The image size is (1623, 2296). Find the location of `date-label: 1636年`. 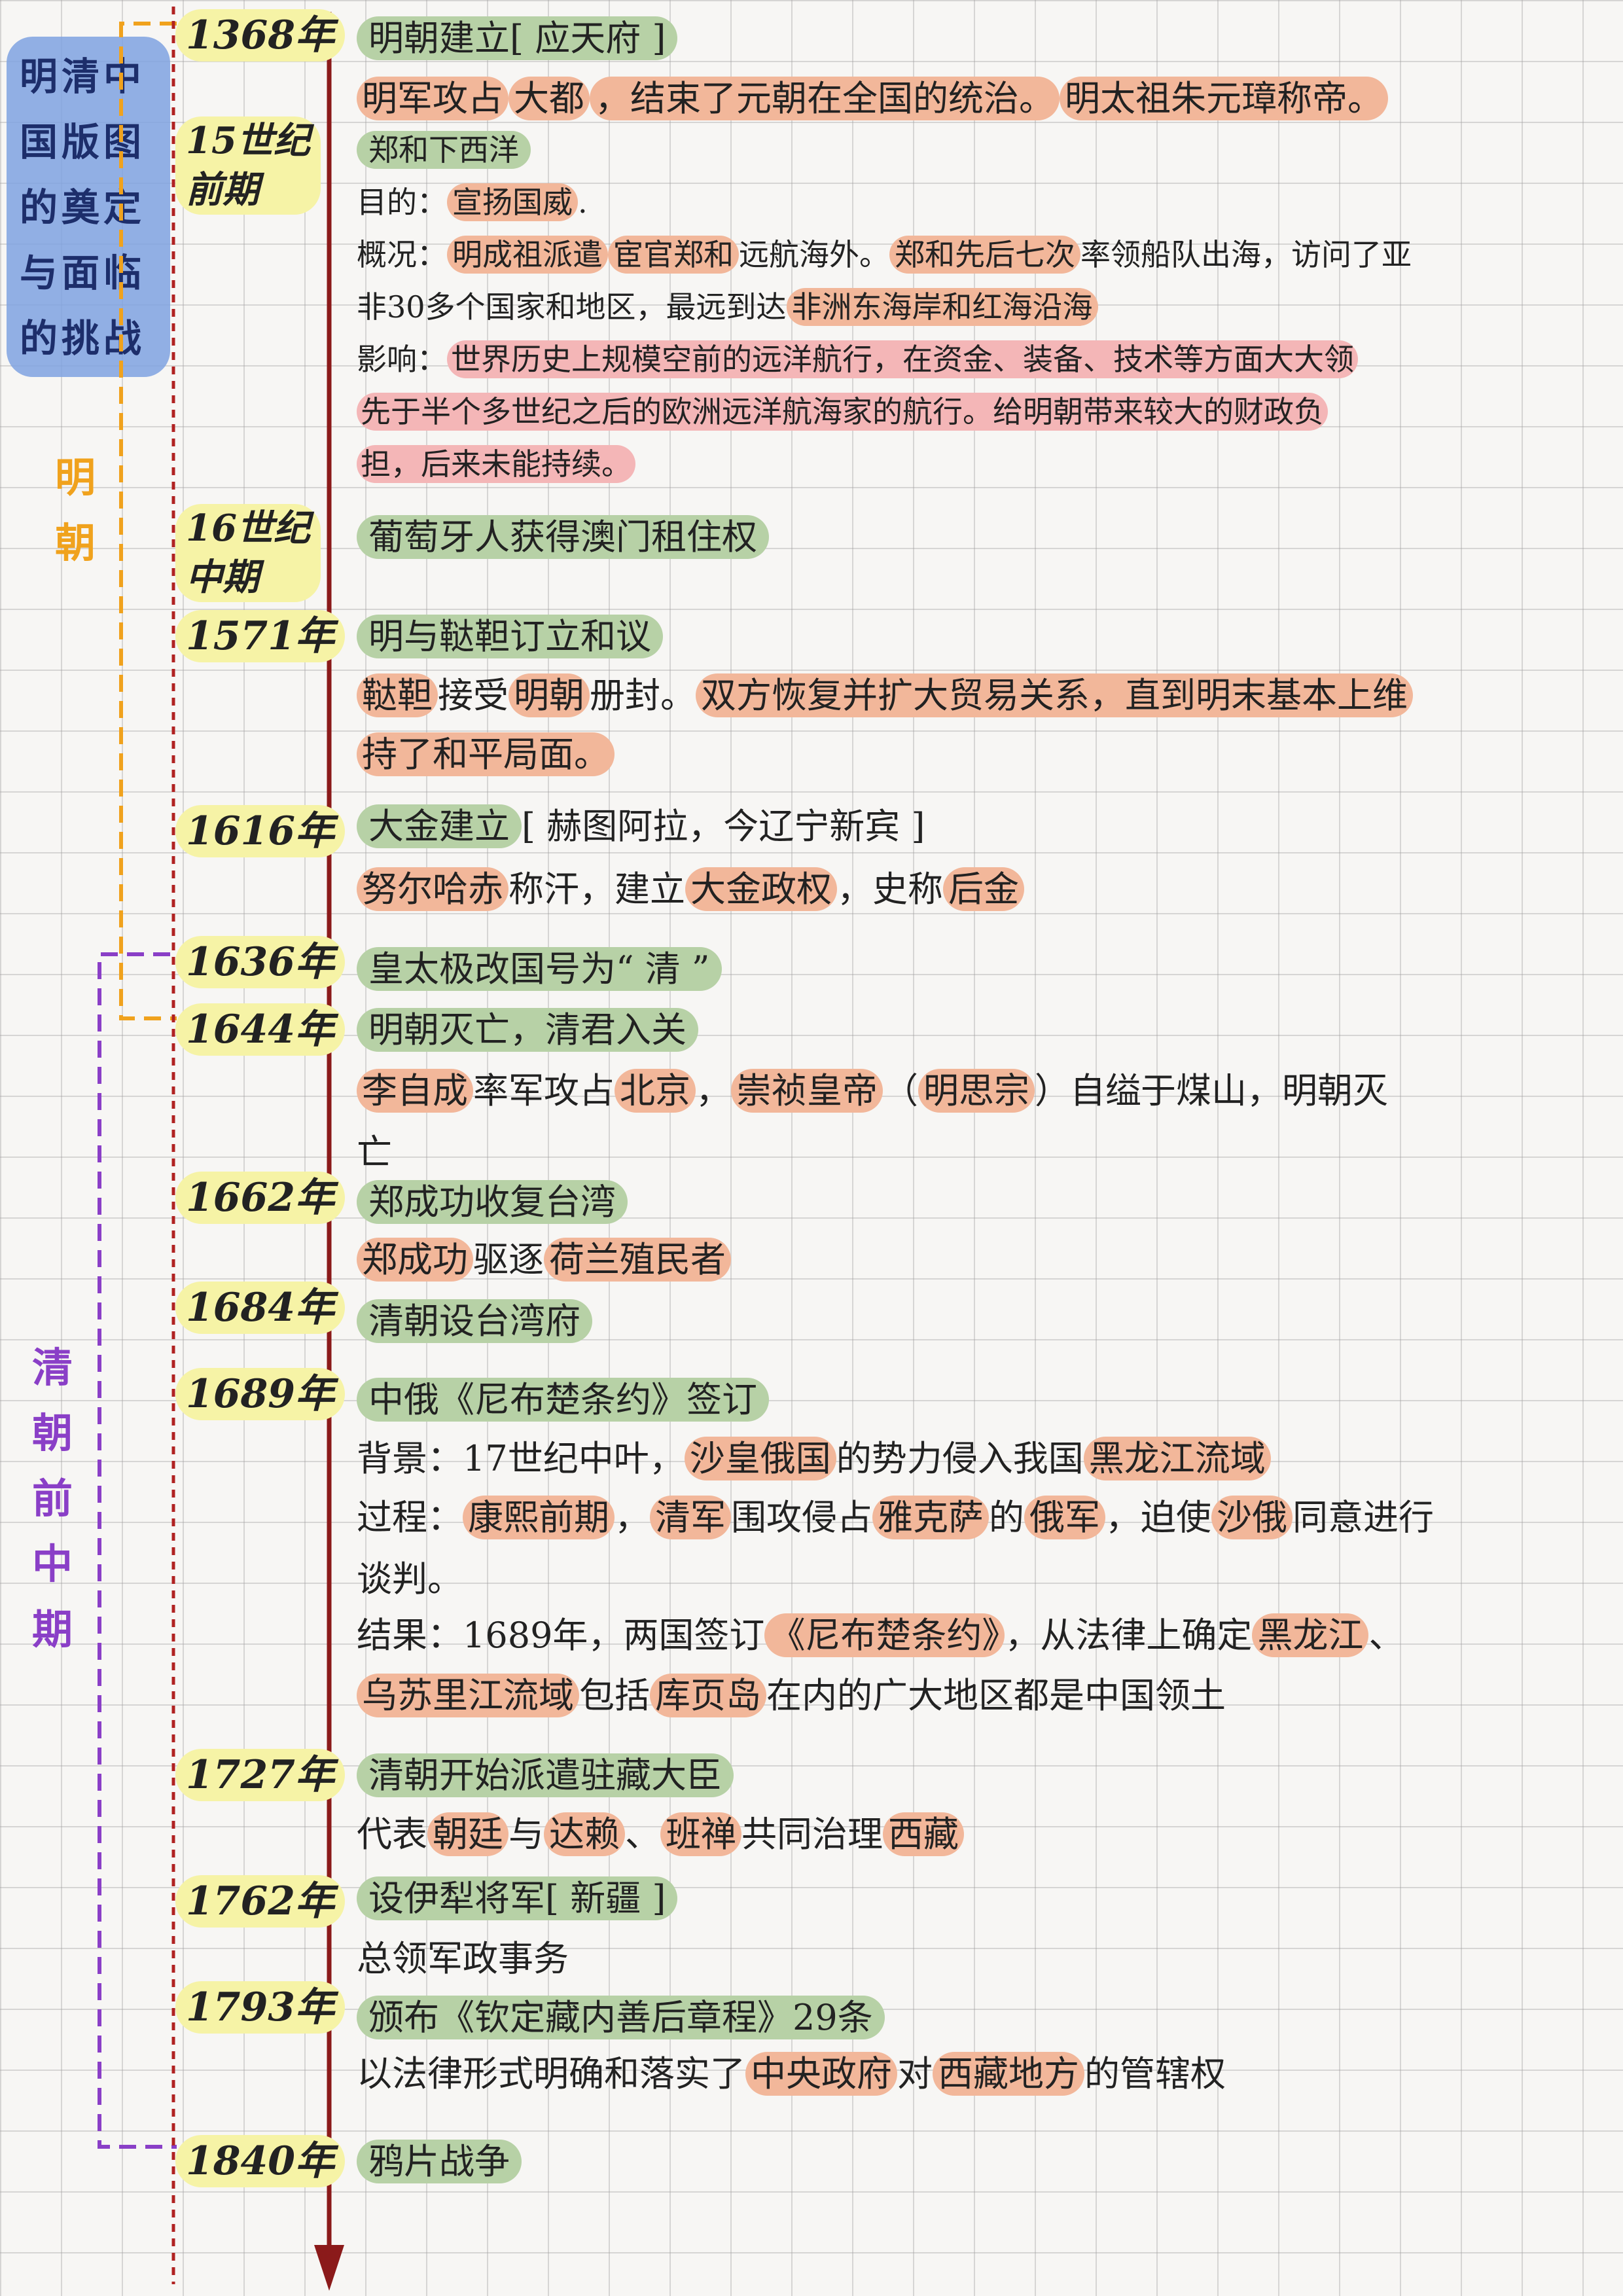

date-label: 1636年 is located at coordinates (260, 962).